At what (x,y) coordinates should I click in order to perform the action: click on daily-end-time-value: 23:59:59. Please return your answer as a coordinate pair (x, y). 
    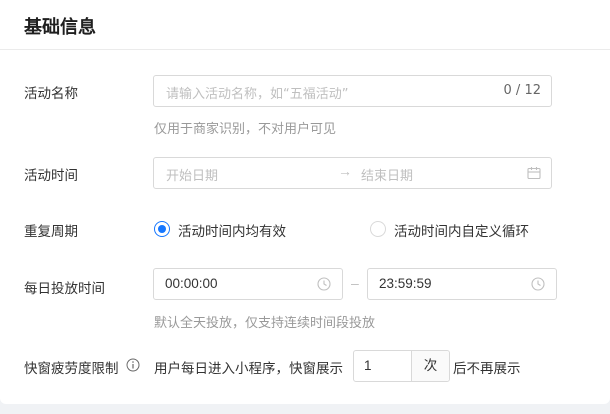
    Looking at the image, I should click on (405, 283).